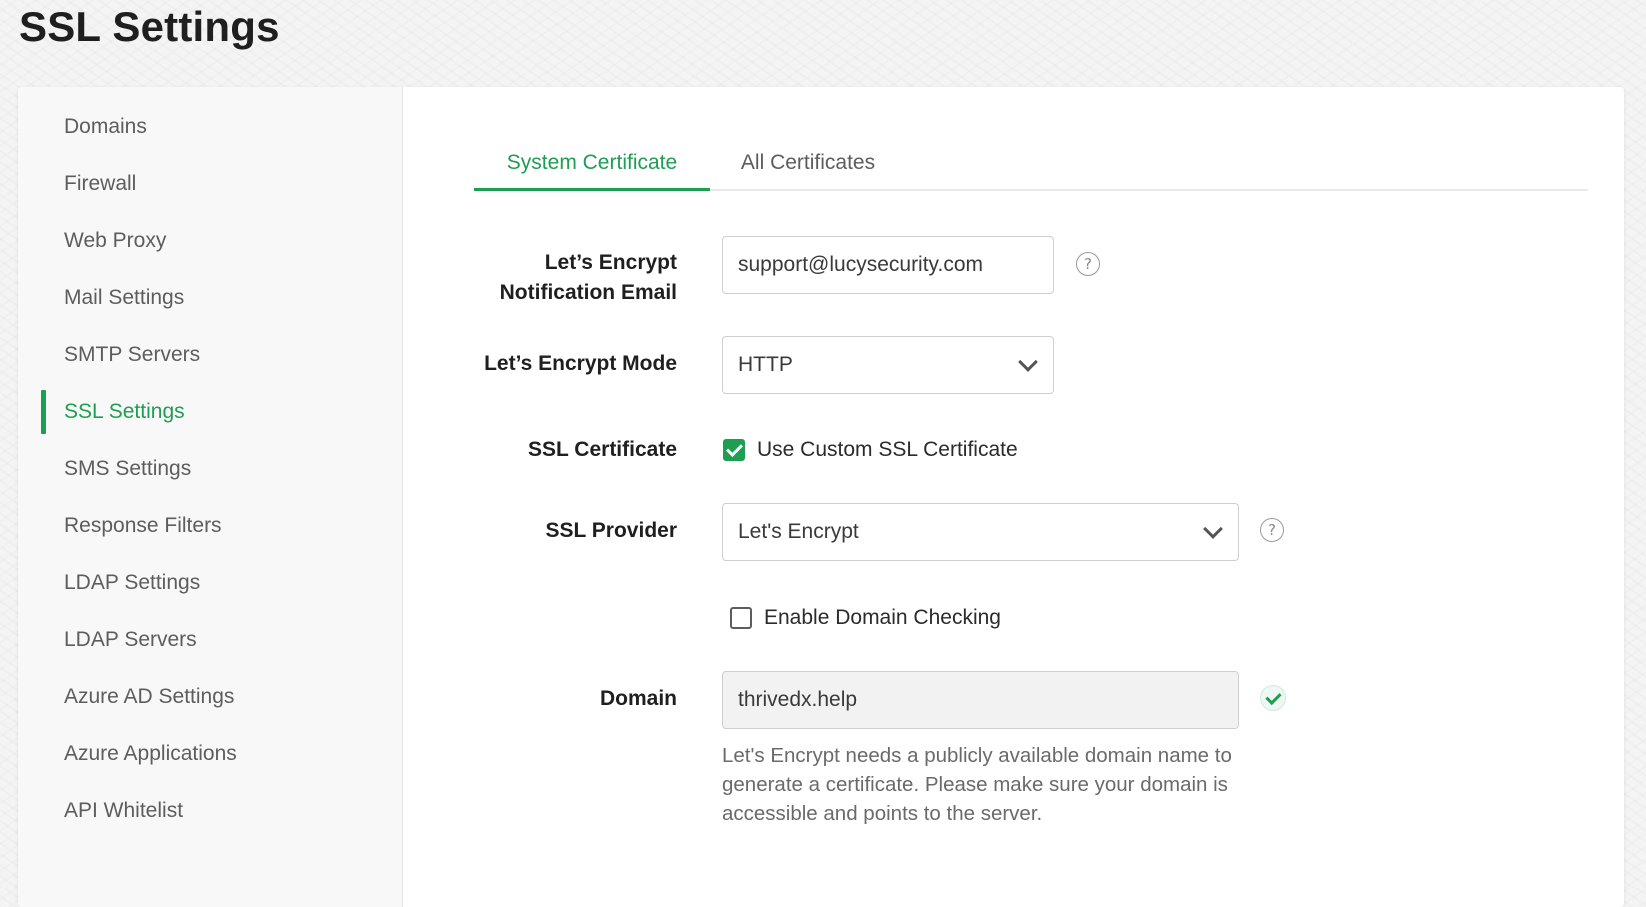 This screenshot has height=907, width=1646. I want to click on sidebar-item-azure-ad-settings: Azure AD Settings, so click(210, 697).